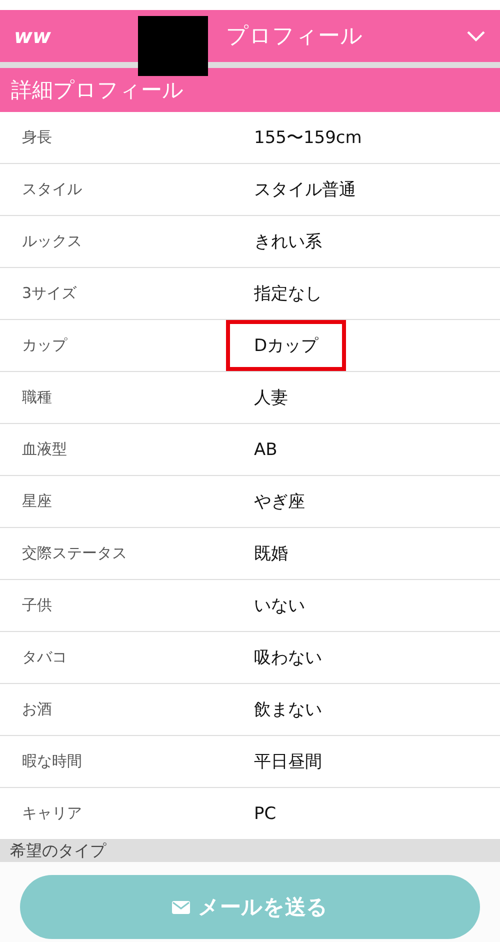 The image size is (500, 942). I want to click on field-label: スタイル, so click(52, 189).